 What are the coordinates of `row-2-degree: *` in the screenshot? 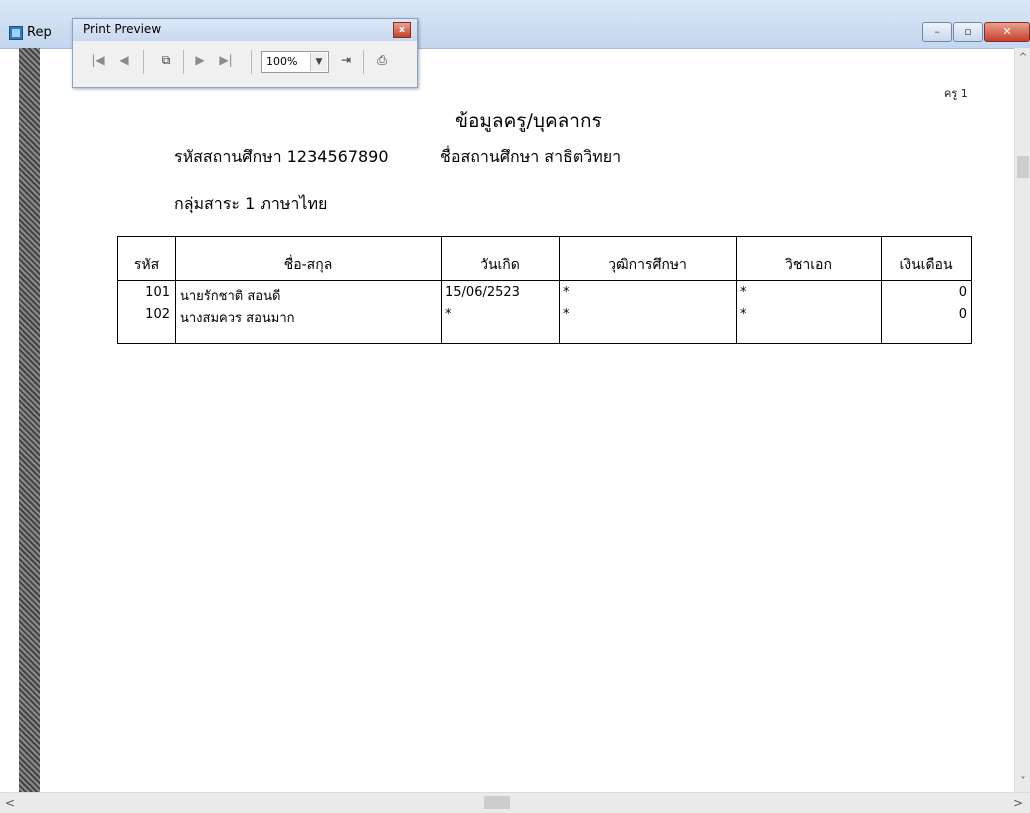 It's located at (566, 314).